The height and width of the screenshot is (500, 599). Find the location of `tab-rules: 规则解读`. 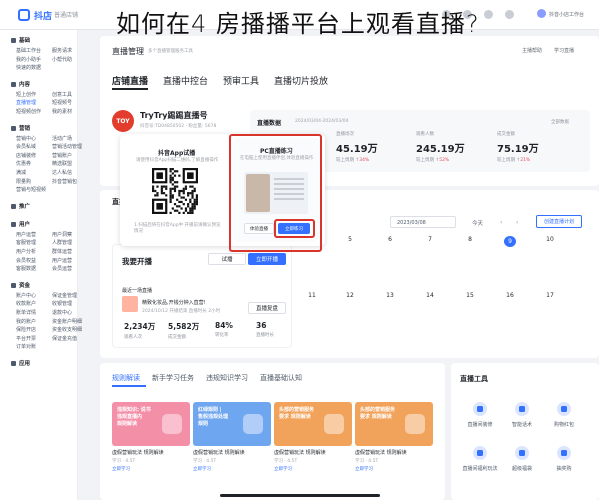

tab-rules: 规则解读 is located at coordinates (126, 378).